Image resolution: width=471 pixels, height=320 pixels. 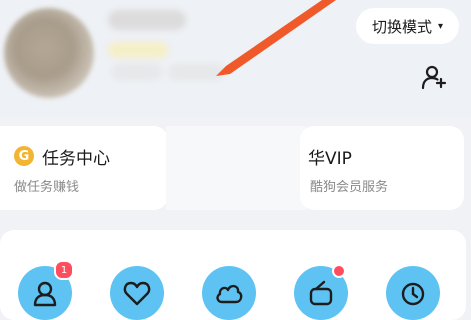 I want to click on heart-icon, so click(x=137, y=293).